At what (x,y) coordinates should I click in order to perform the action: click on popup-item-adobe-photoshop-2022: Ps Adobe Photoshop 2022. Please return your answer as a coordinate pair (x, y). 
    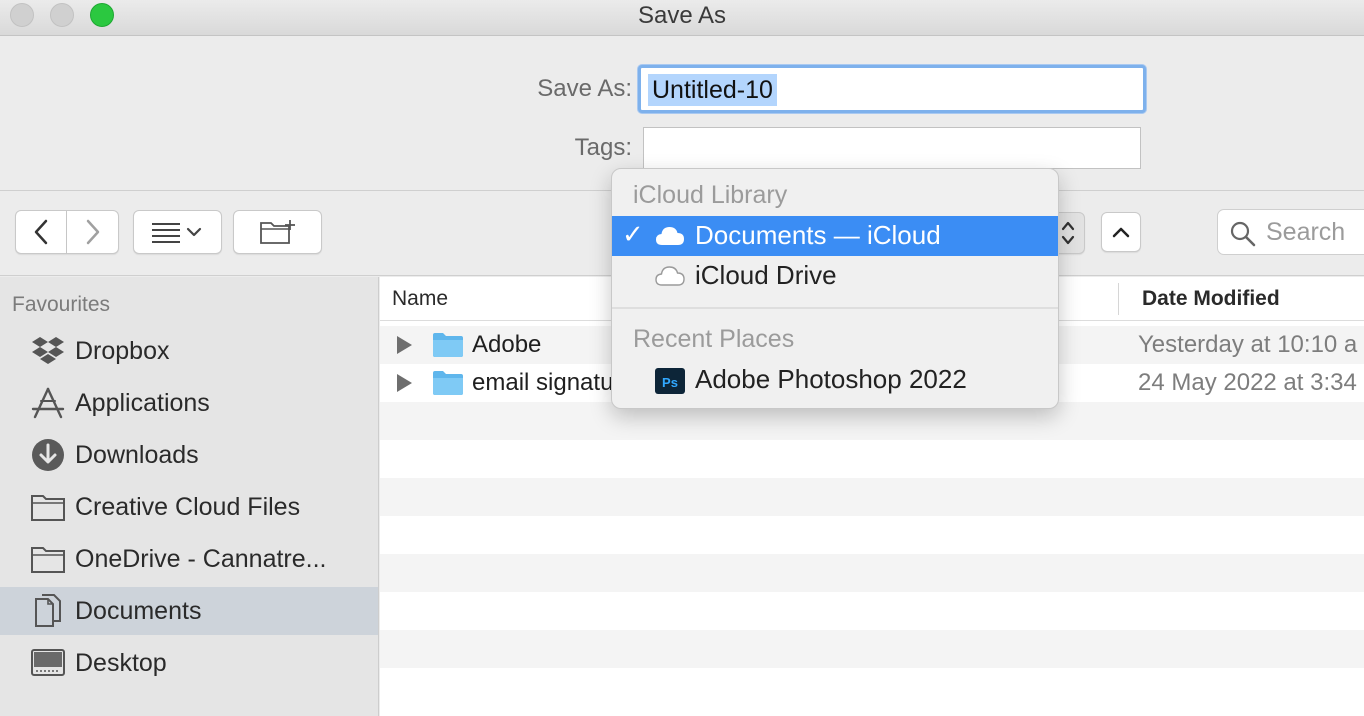
    Looking at the image, I should click on (835, 380).